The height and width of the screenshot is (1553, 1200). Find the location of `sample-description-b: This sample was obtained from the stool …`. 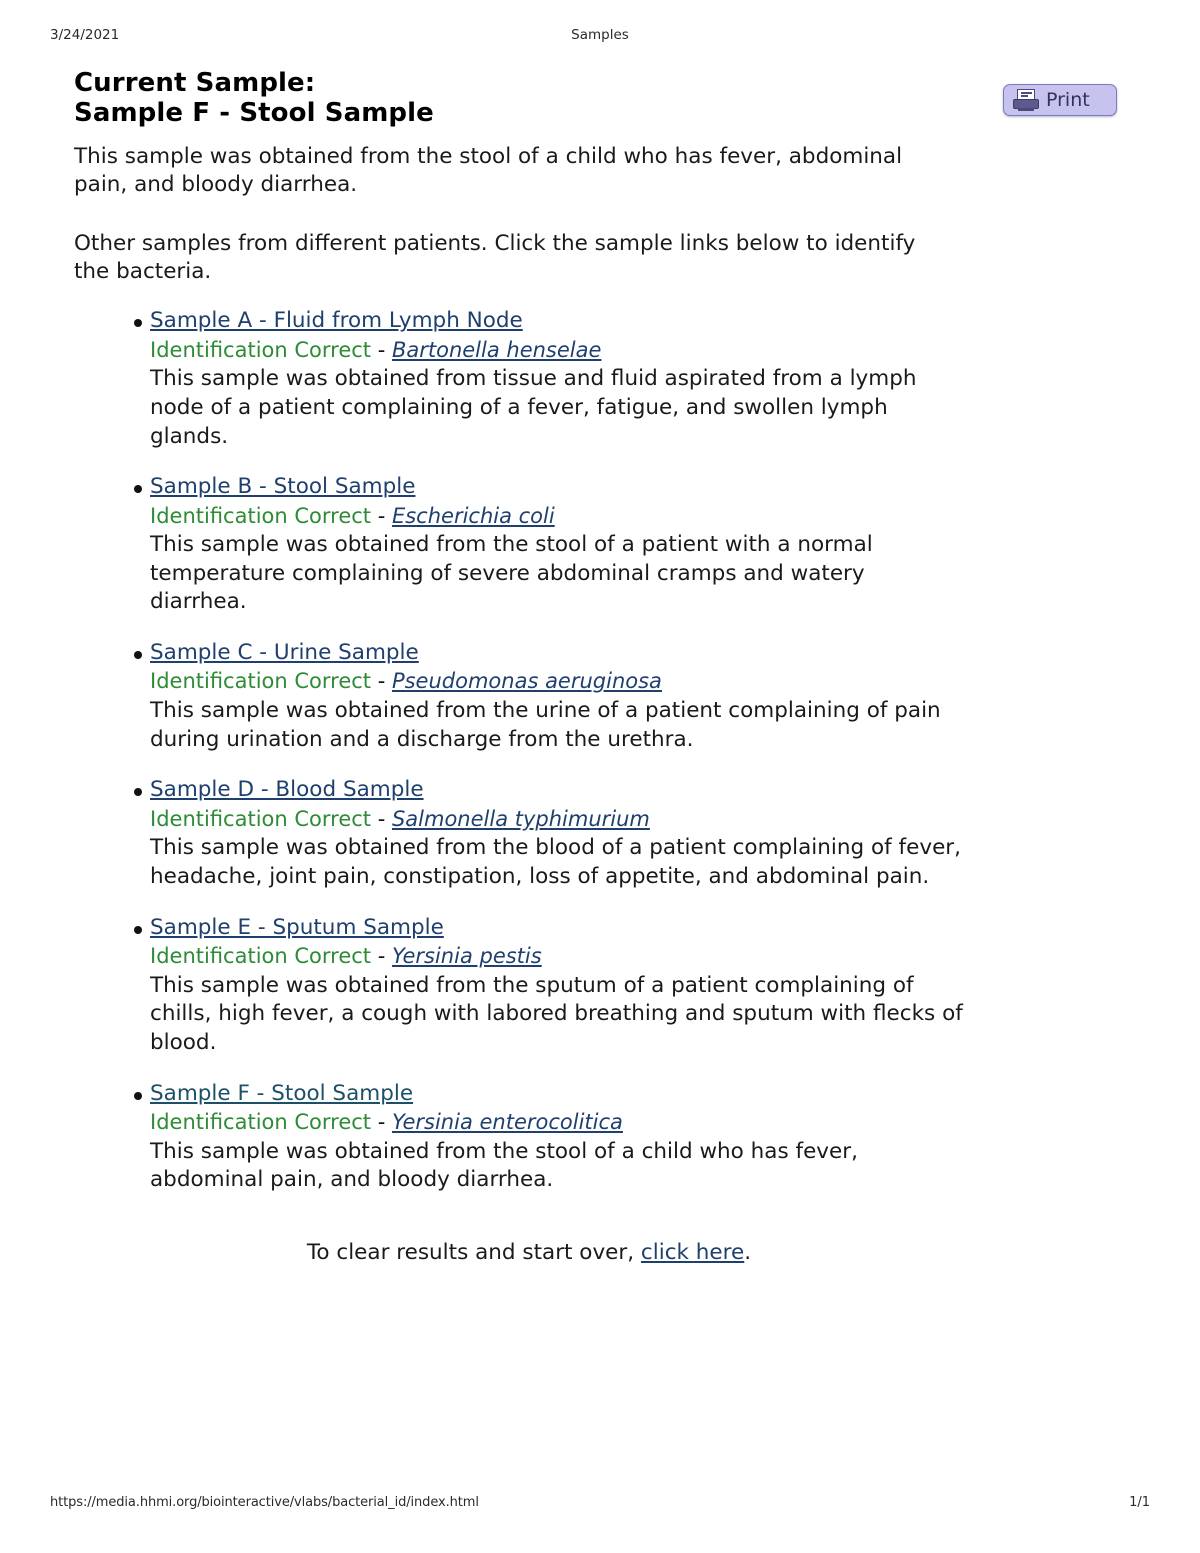

sample-description-b: This sample was obtained from the stool … is located at coordinates (511, 573).